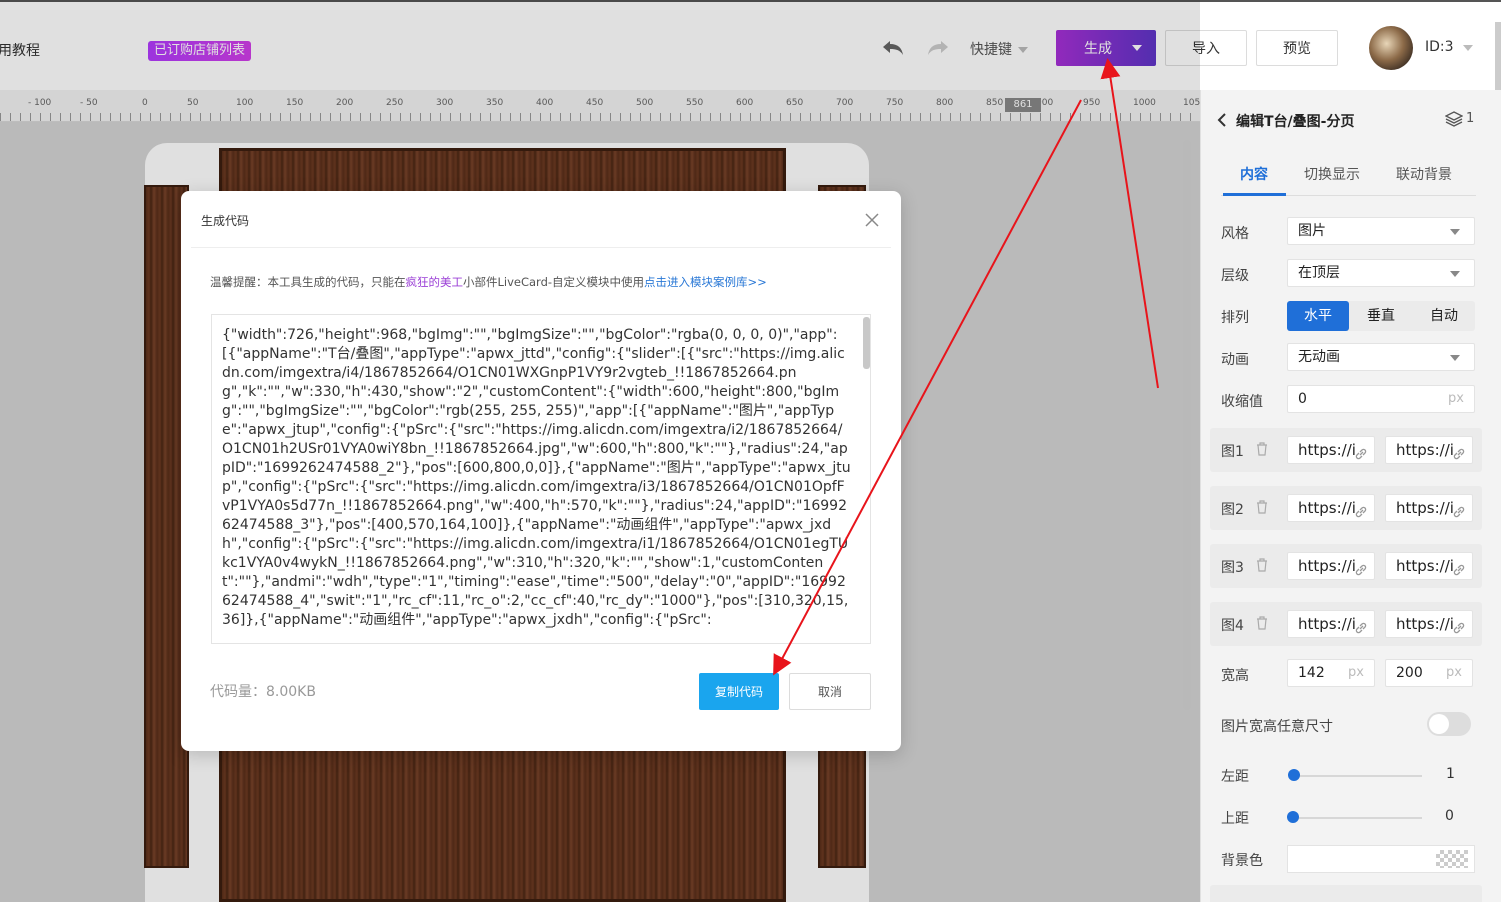 The height and width of the screenshot is (902, 1501). What do you see at coordinates (705, 282) in the screenshot?
I see `module-case-library-link: 点击进入模块案例库>>` at bounding box center [705, 282].